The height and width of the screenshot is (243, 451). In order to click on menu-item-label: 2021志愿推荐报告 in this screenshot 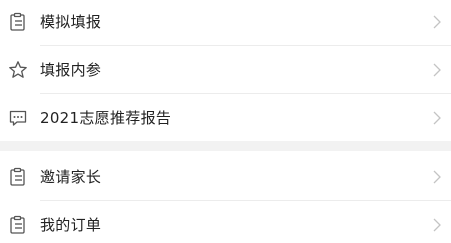, I will do `click(106, 117)`.